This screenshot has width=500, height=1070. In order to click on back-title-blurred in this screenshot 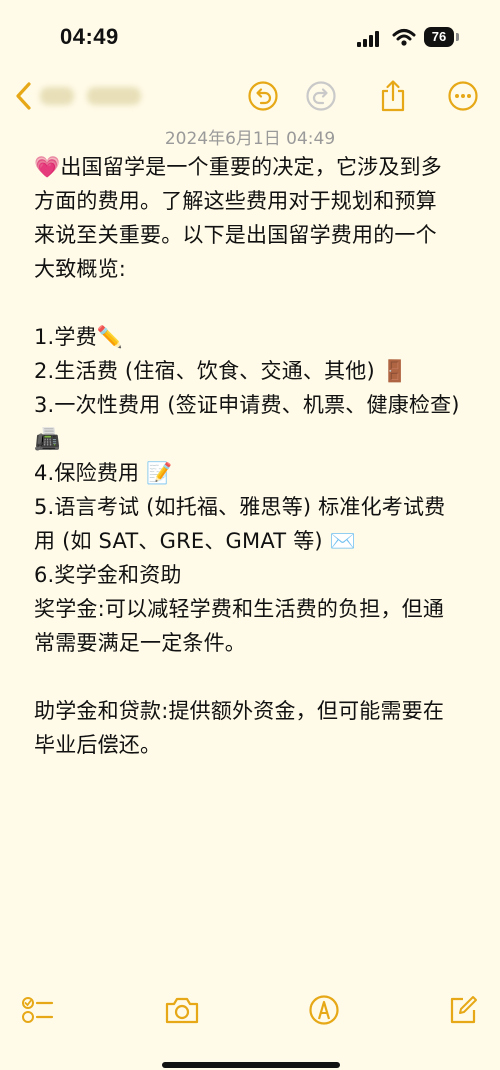, I will do `click(105, 96)`.